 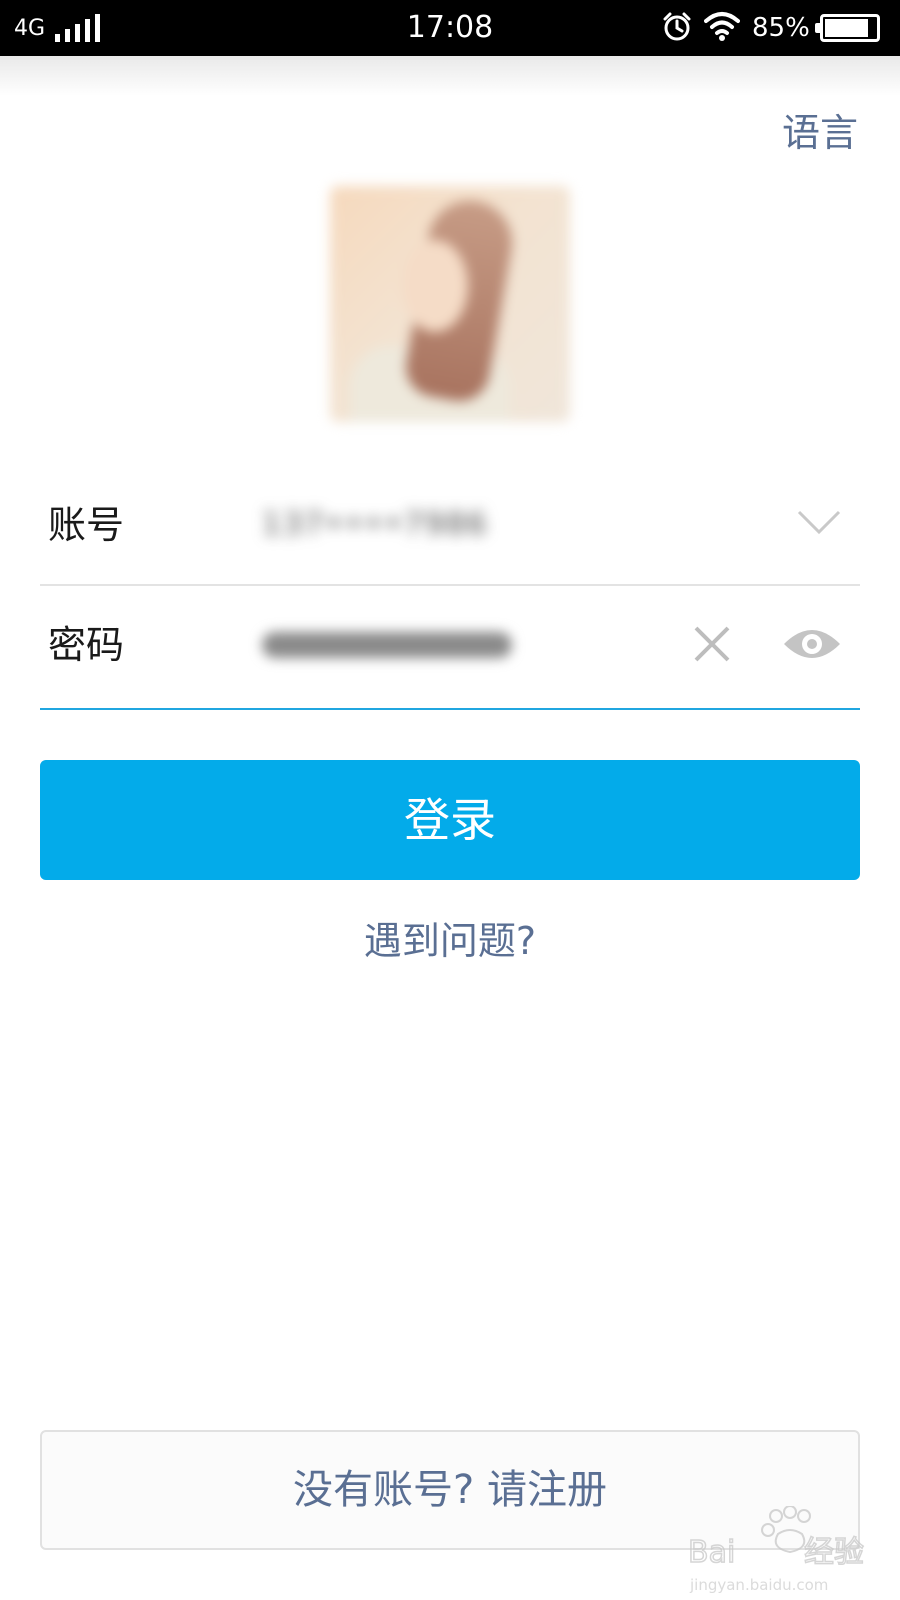 What do you see at coordinates (722, 26) in the screenshot?
I see `wifi-icon` at bounding box center [722, 26].